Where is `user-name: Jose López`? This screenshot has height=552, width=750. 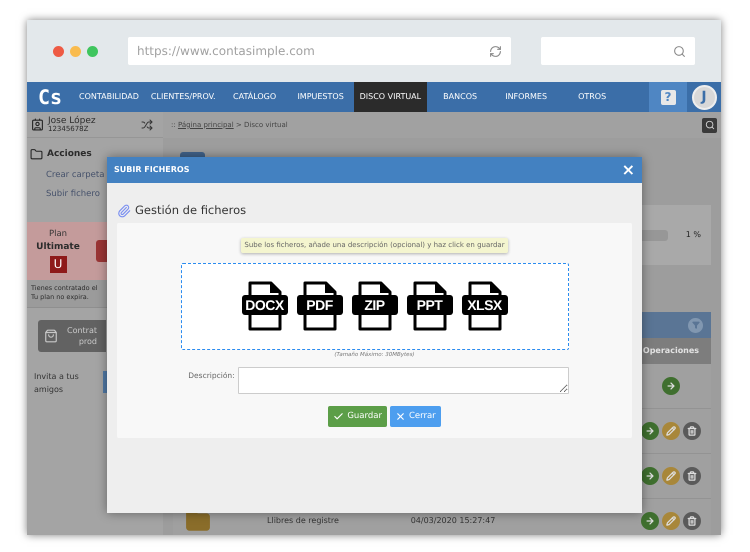 user-name: Jose López is located at coordinates (72, 121).